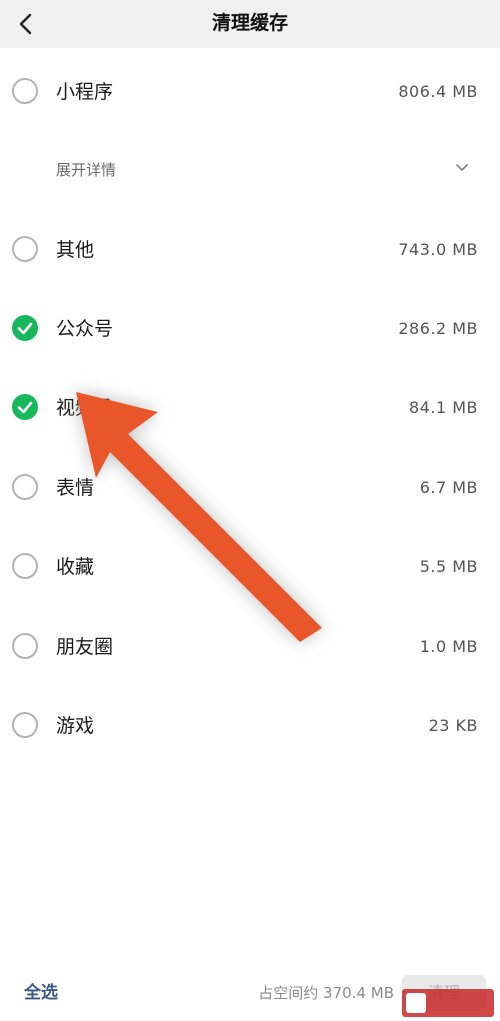  I want to click on item-label: 游戏, so click(75, 726).